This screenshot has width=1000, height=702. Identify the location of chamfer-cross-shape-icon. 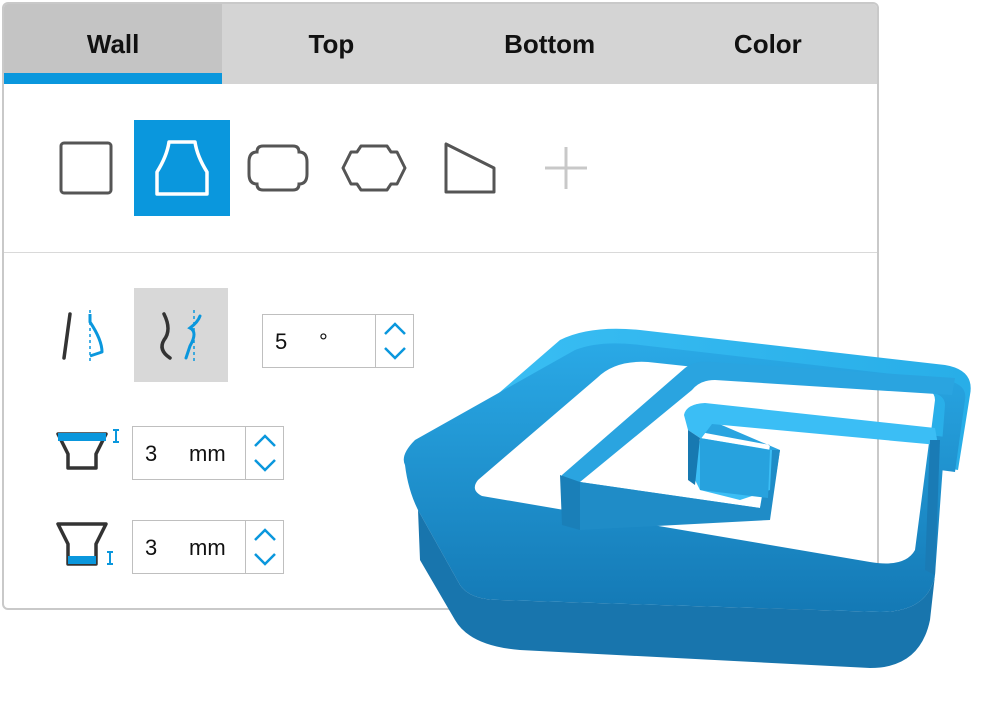
(374, 168).